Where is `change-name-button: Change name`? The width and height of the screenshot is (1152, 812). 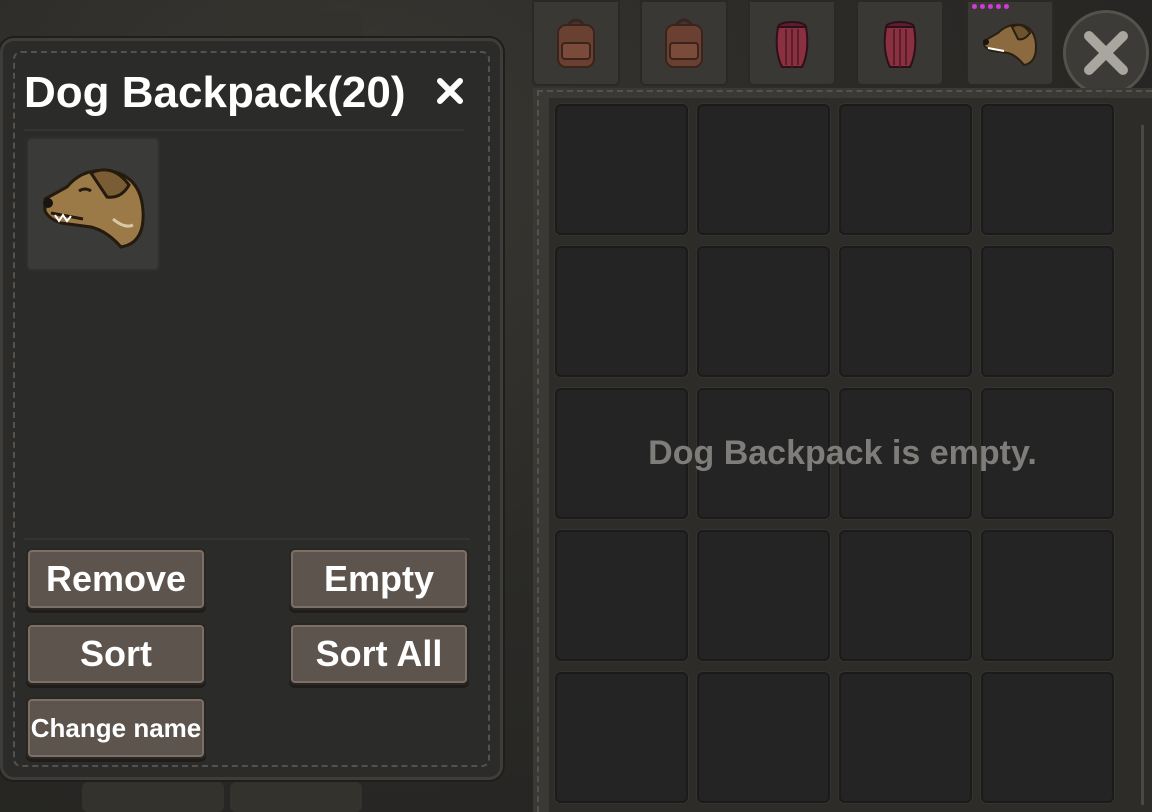
change-name-button: Change name is located at coordinates (116, 728).